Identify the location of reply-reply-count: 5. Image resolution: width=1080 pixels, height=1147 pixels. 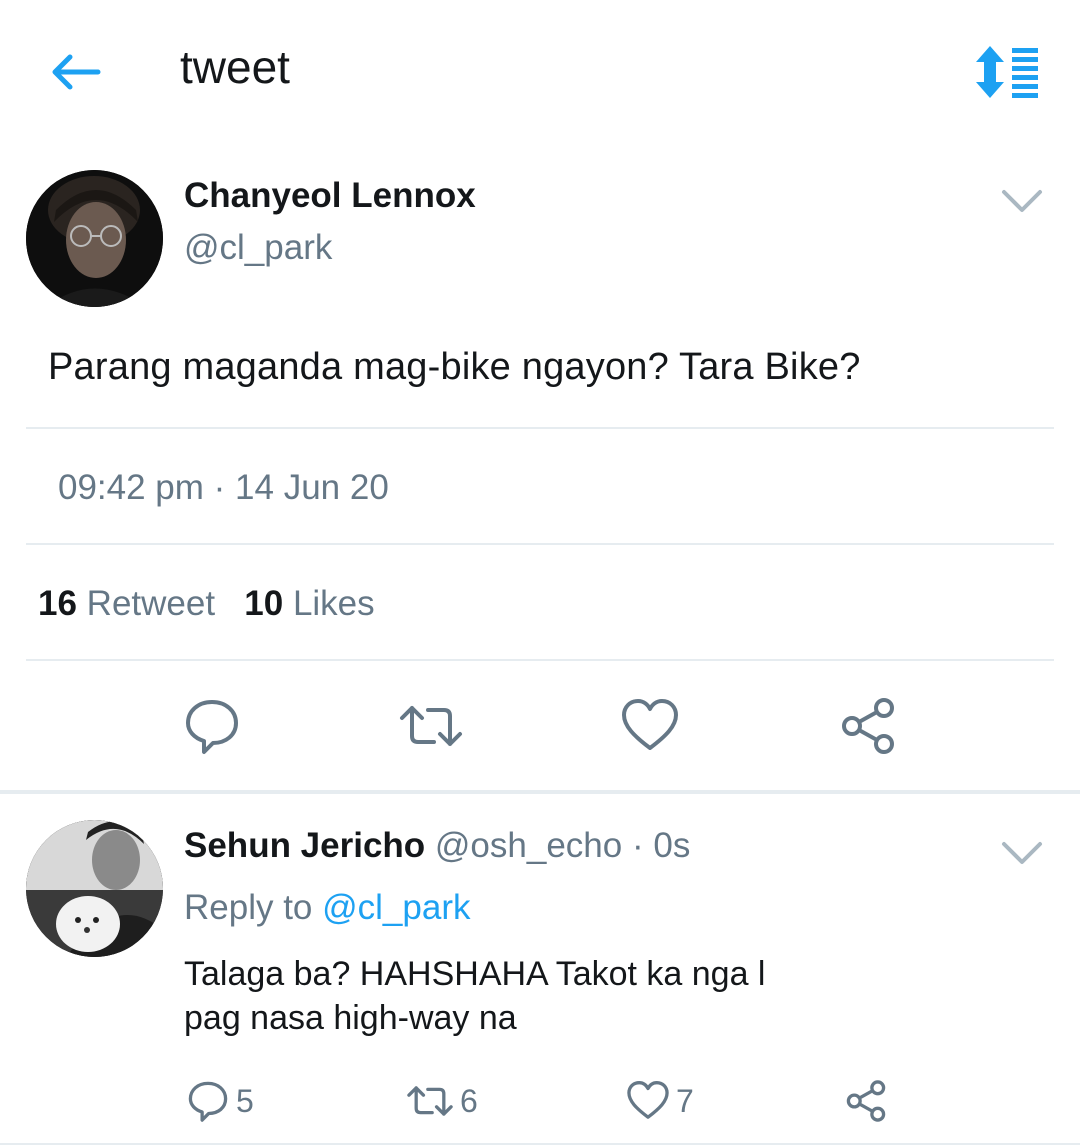
(245, 1100).